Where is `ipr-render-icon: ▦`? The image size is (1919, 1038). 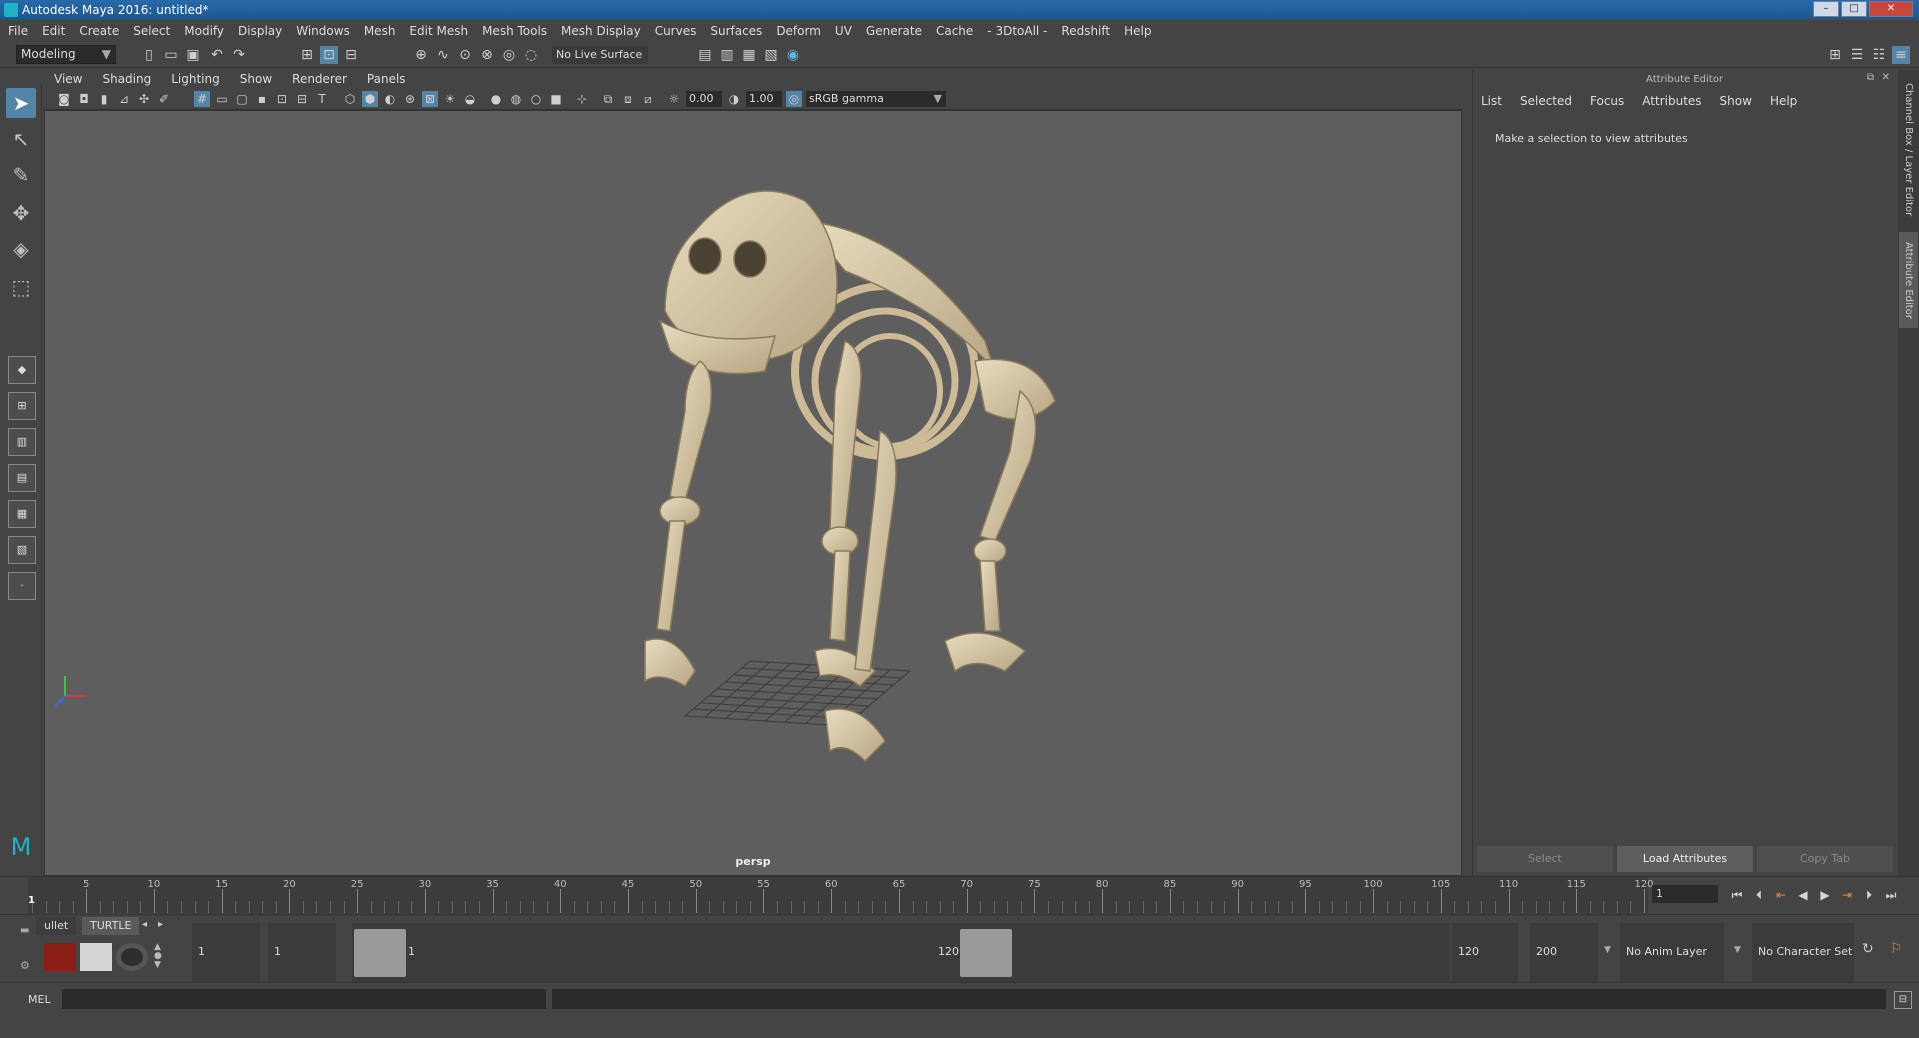
ipr-render-icon: ▦ is located at coordinates (749, 55).